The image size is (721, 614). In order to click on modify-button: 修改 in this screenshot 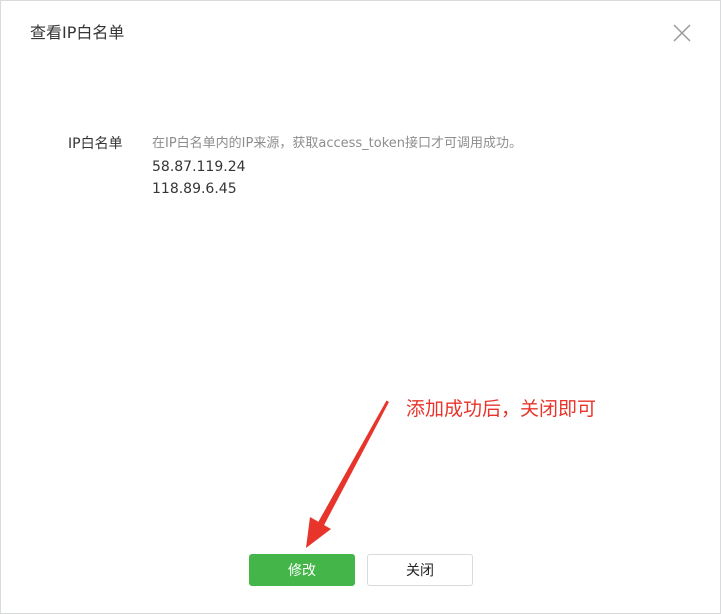, I will do `click(302, 570)`.